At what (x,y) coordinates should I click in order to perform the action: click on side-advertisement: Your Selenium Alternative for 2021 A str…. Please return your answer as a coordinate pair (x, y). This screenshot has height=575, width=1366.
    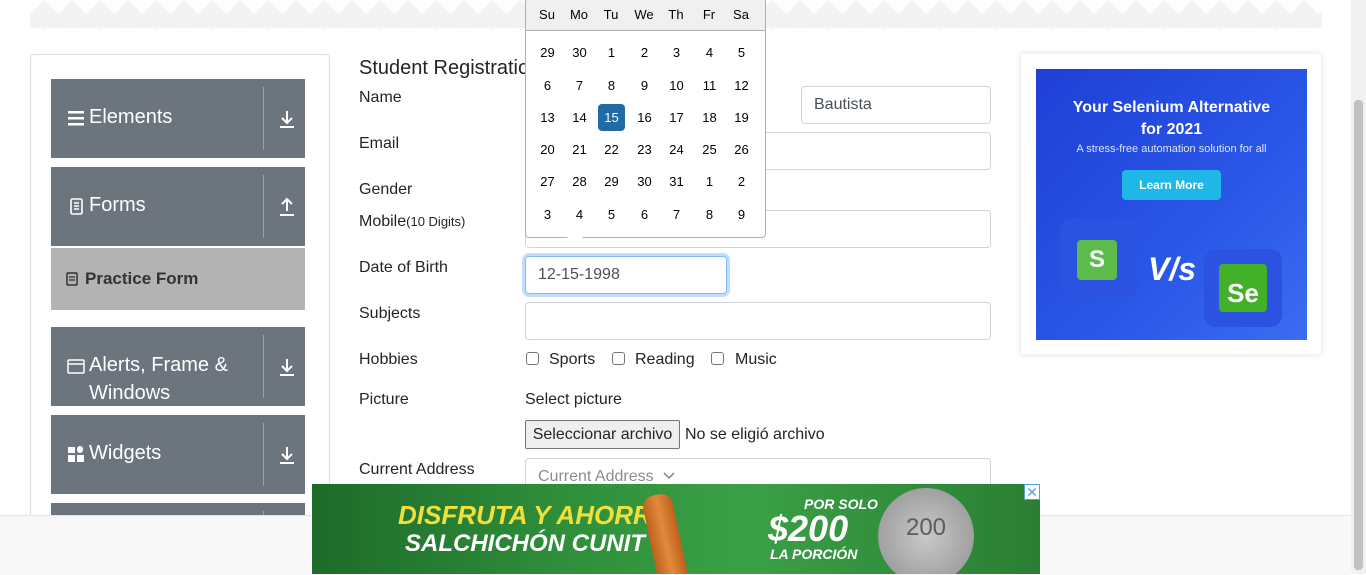
    Looking at the image, I should click on (1171, 204).